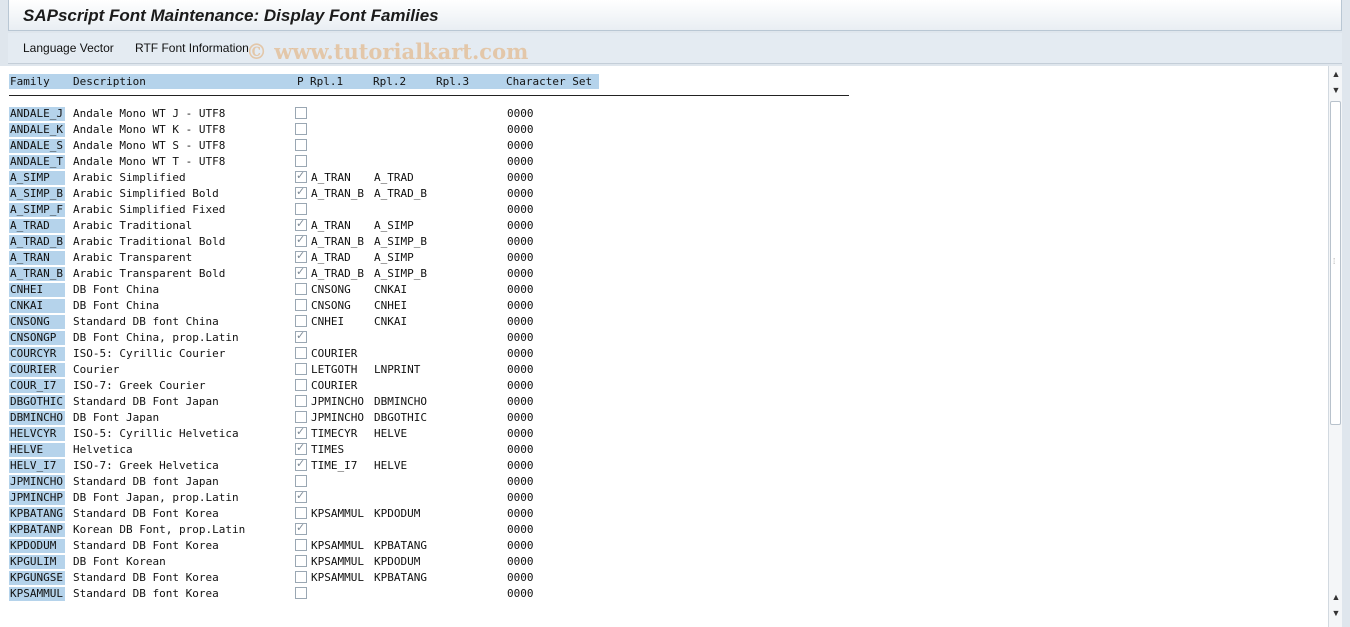 The height and width of the screenshot is (627, 1350). Describe the element at coordinates (37, 162) in the screenshot. I see `family-cell: ANDALE_T` at that location.